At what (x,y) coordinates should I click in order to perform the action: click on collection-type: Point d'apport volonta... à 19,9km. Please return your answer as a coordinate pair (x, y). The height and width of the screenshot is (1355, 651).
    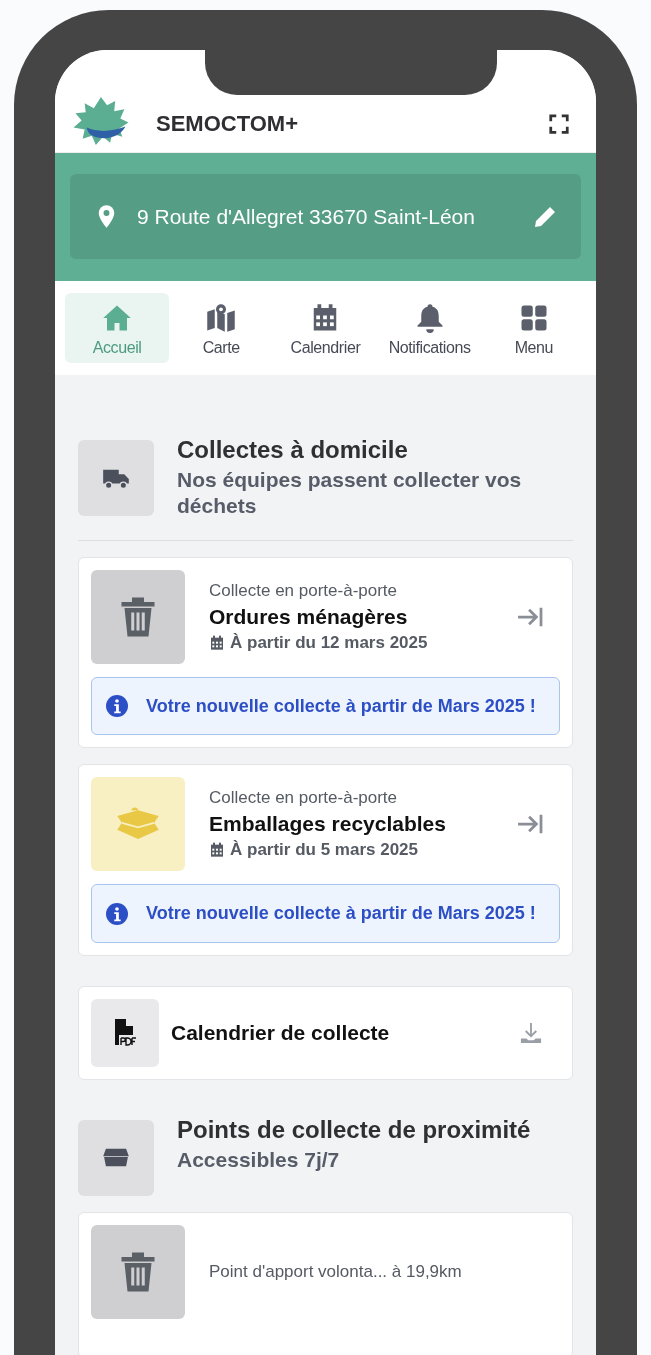
    Looking at the image, I should click on (336, 1272).